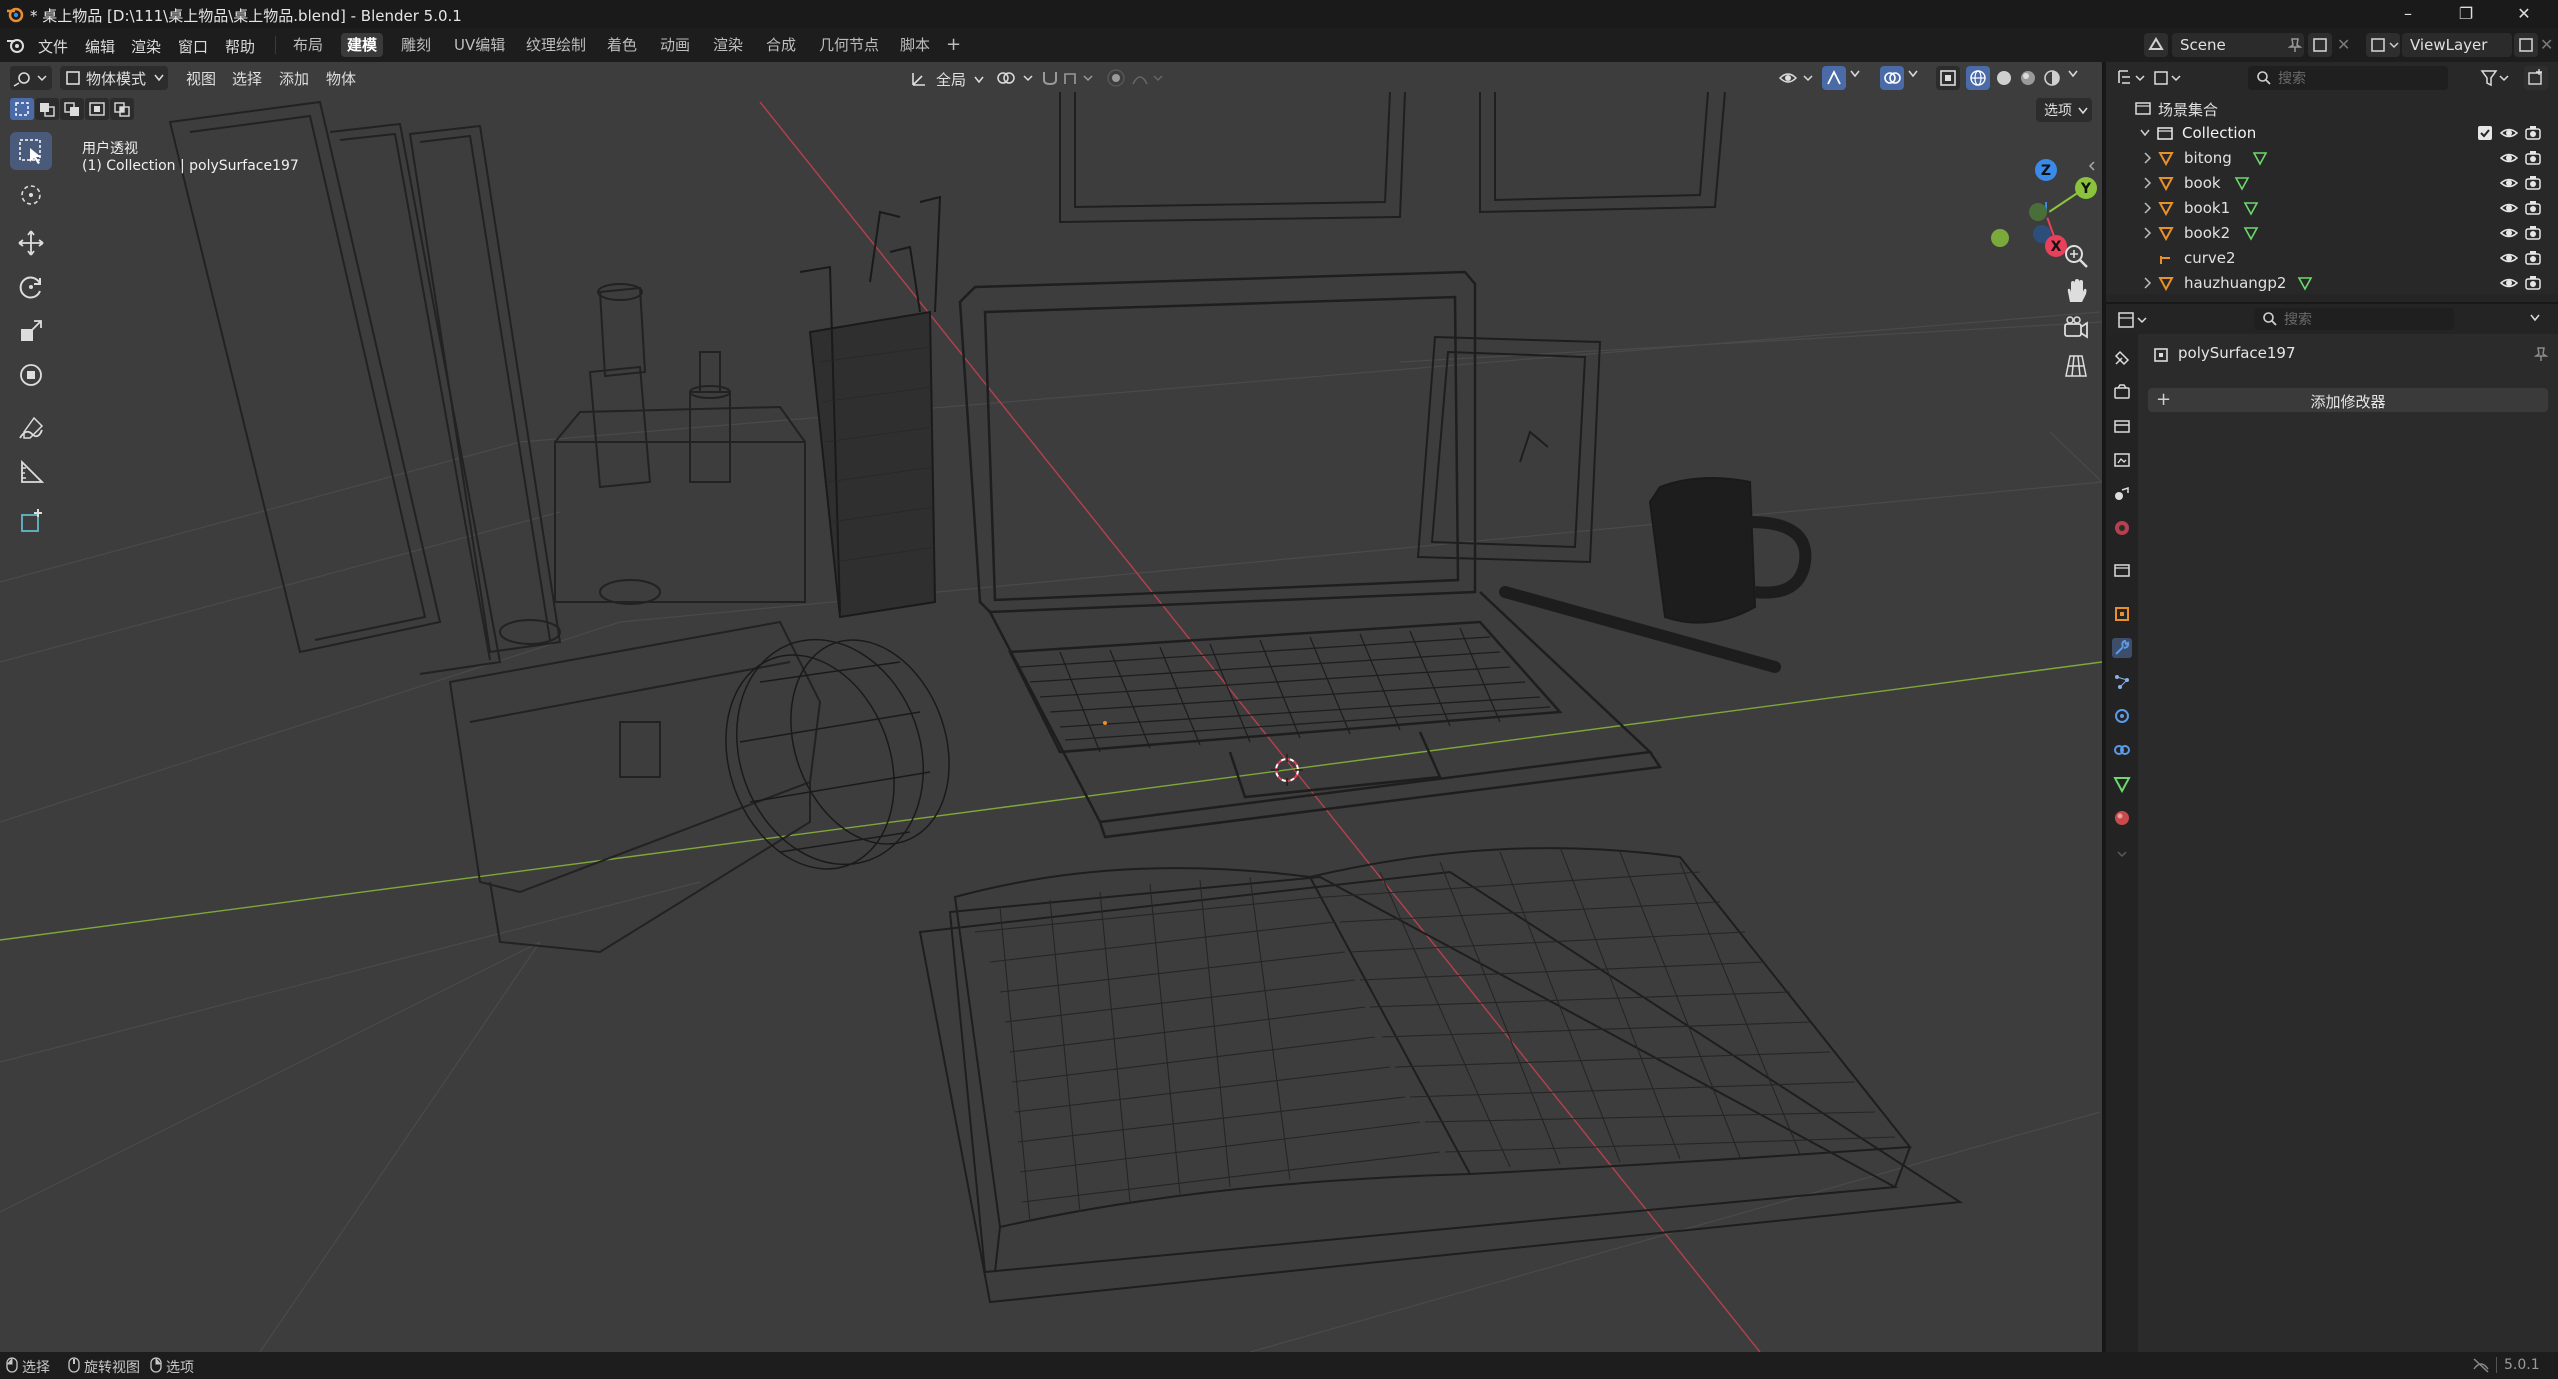 The width and height of the screenshot is (2558, 1379). Describe the element at coordinates (622, 45) in the screenshot. I see `tab-shading: 着色` at that location.